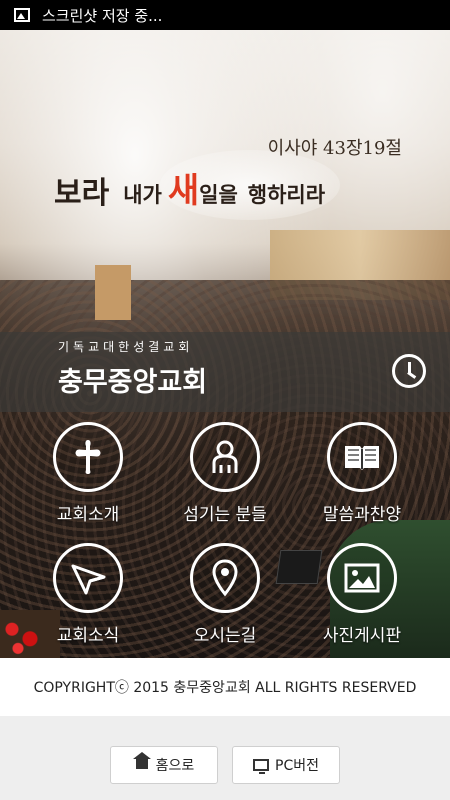 Image resolution: width=450 pixels, height=800 pixels. What do you see at coordinates (225, 515) in the screenshot?
I see `menu-label: 섬기는 분들` at bounding box center [225, 515].